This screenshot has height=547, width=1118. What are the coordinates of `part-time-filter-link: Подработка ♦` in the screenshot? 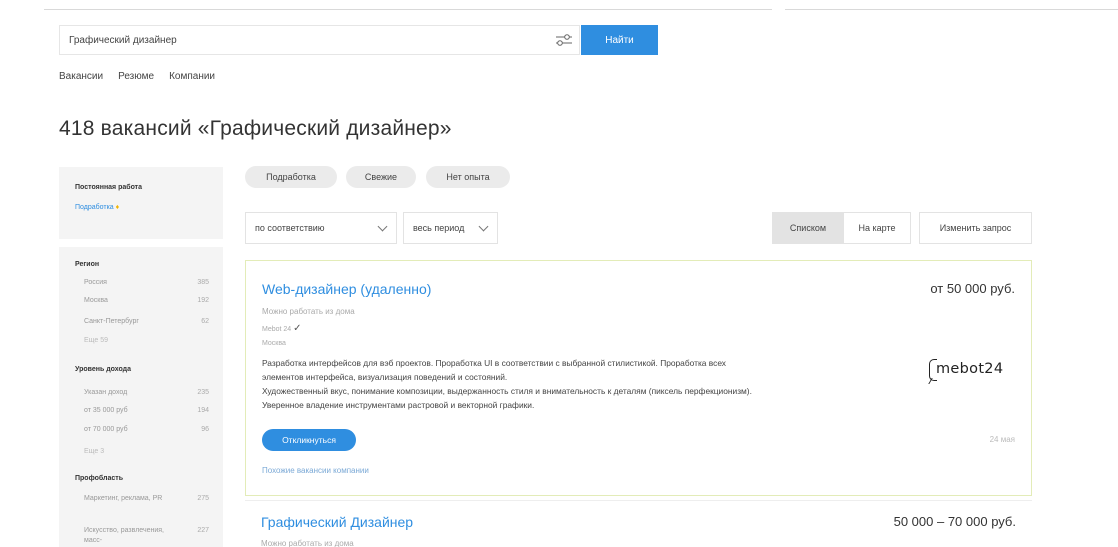 It's located at (97, 207).